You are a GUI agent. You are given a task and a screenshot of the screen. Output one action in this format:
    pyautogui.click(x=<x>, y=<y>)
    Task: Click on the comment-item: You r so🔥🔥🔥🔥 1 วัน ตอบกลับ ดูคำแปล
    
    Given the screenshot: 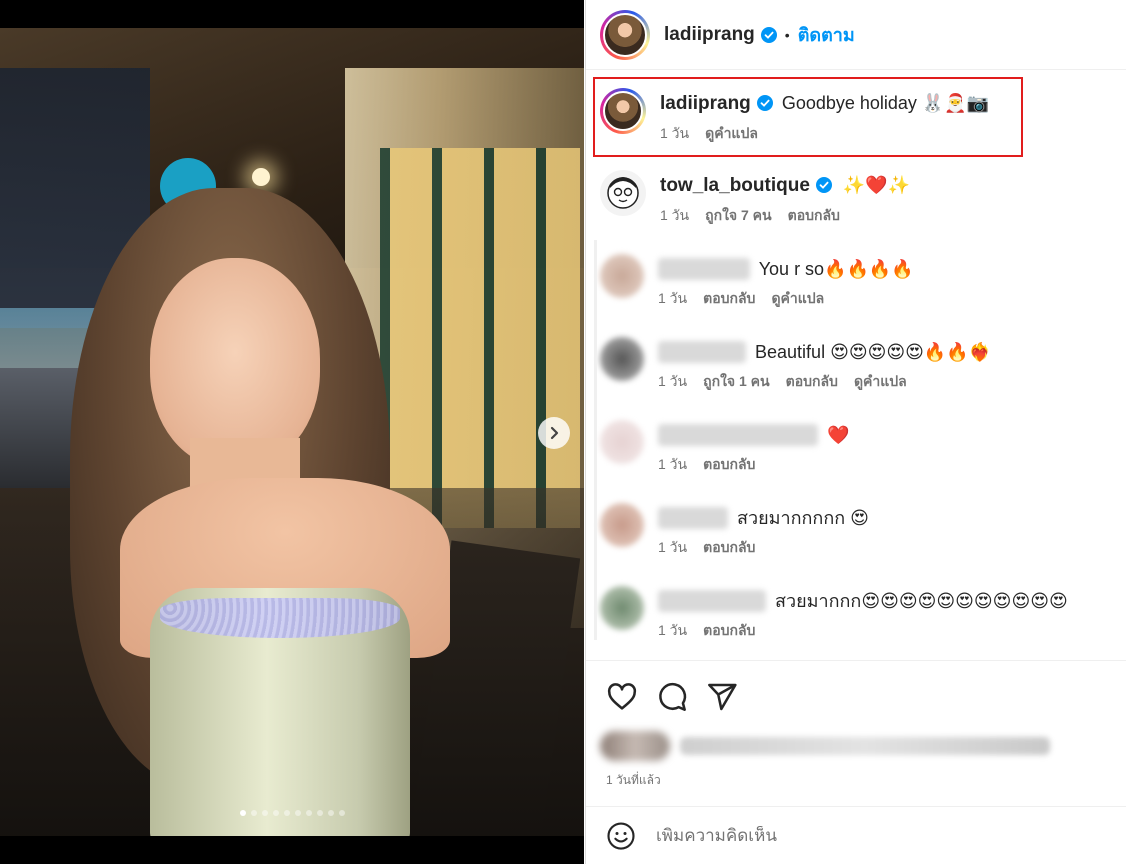 What is the action you would take?
    pyautogui.click(x=757, y=282)
    